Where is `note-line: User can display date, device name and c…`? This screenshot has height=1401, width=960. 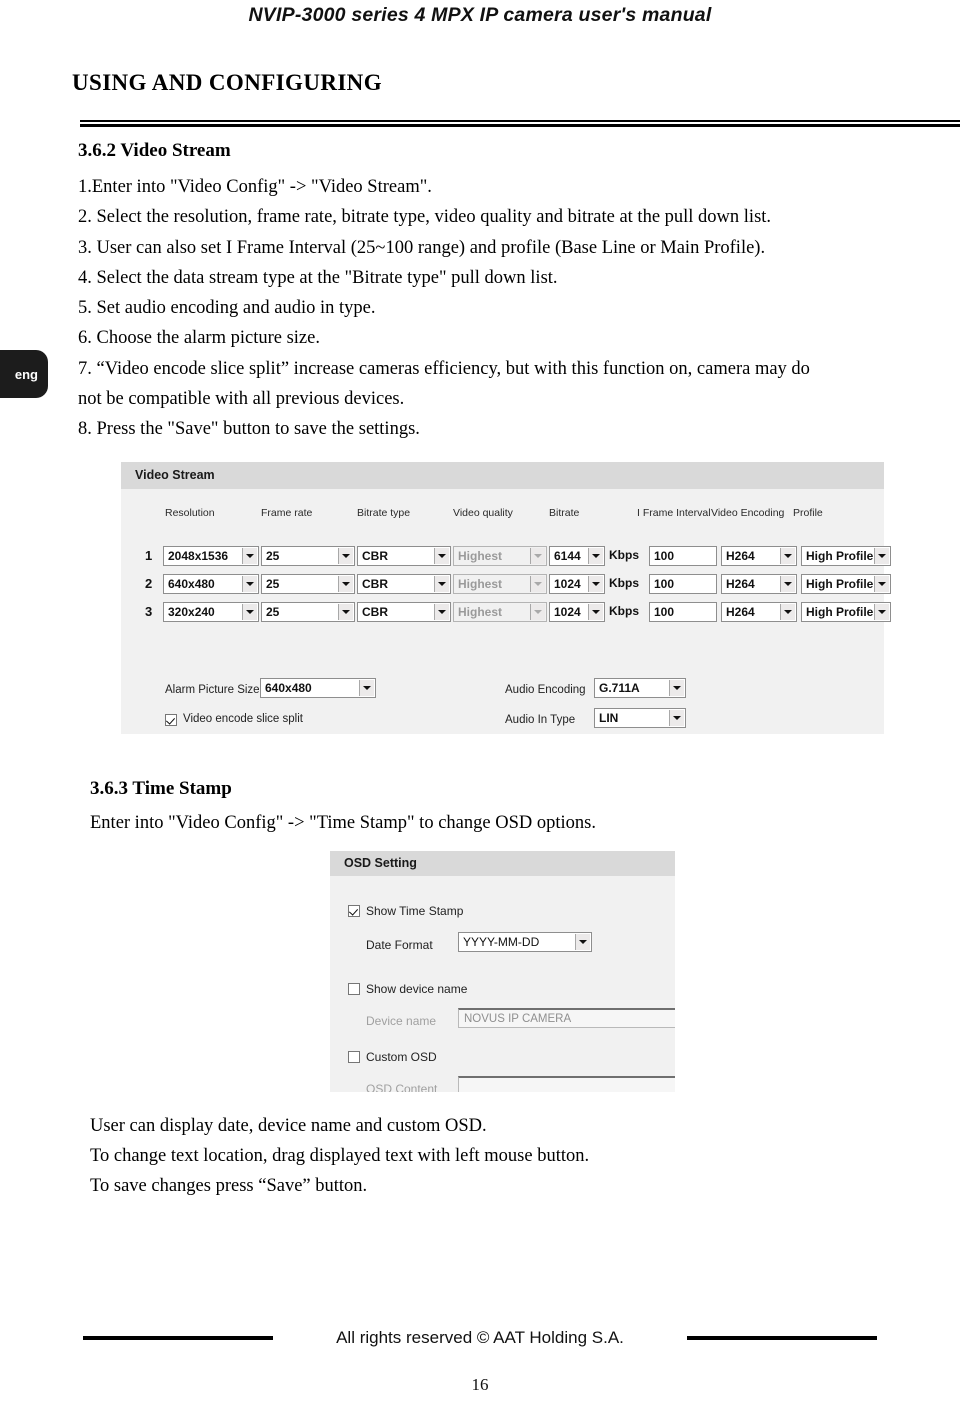
note-line: User can display date, device name and c… is located at coordinates (288, 1126).